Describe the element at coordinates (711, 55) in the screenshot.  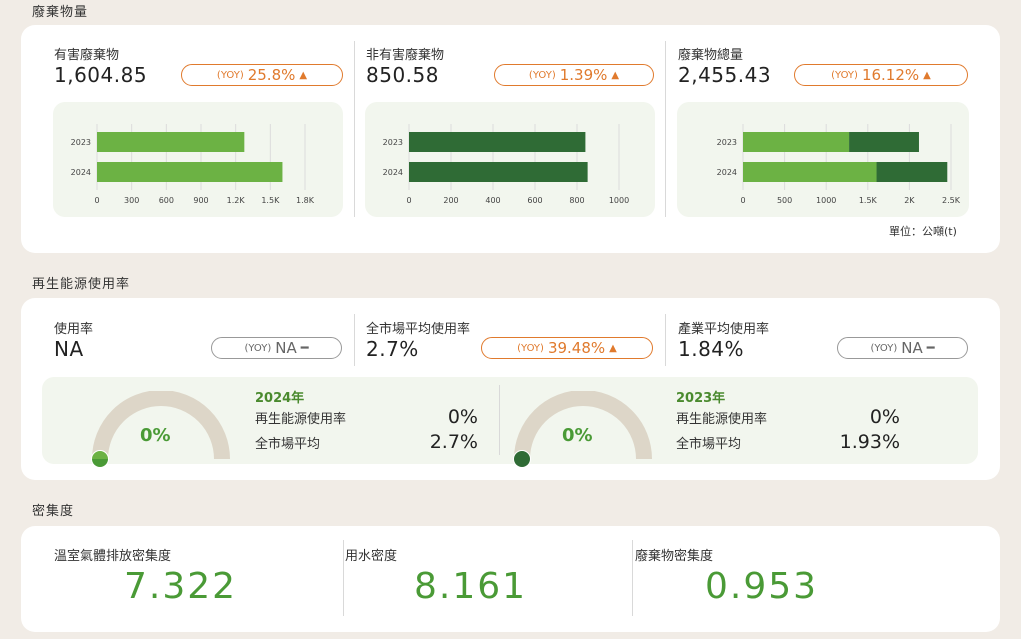
I see `total-waste-label: 廢棄物總量` at that location.